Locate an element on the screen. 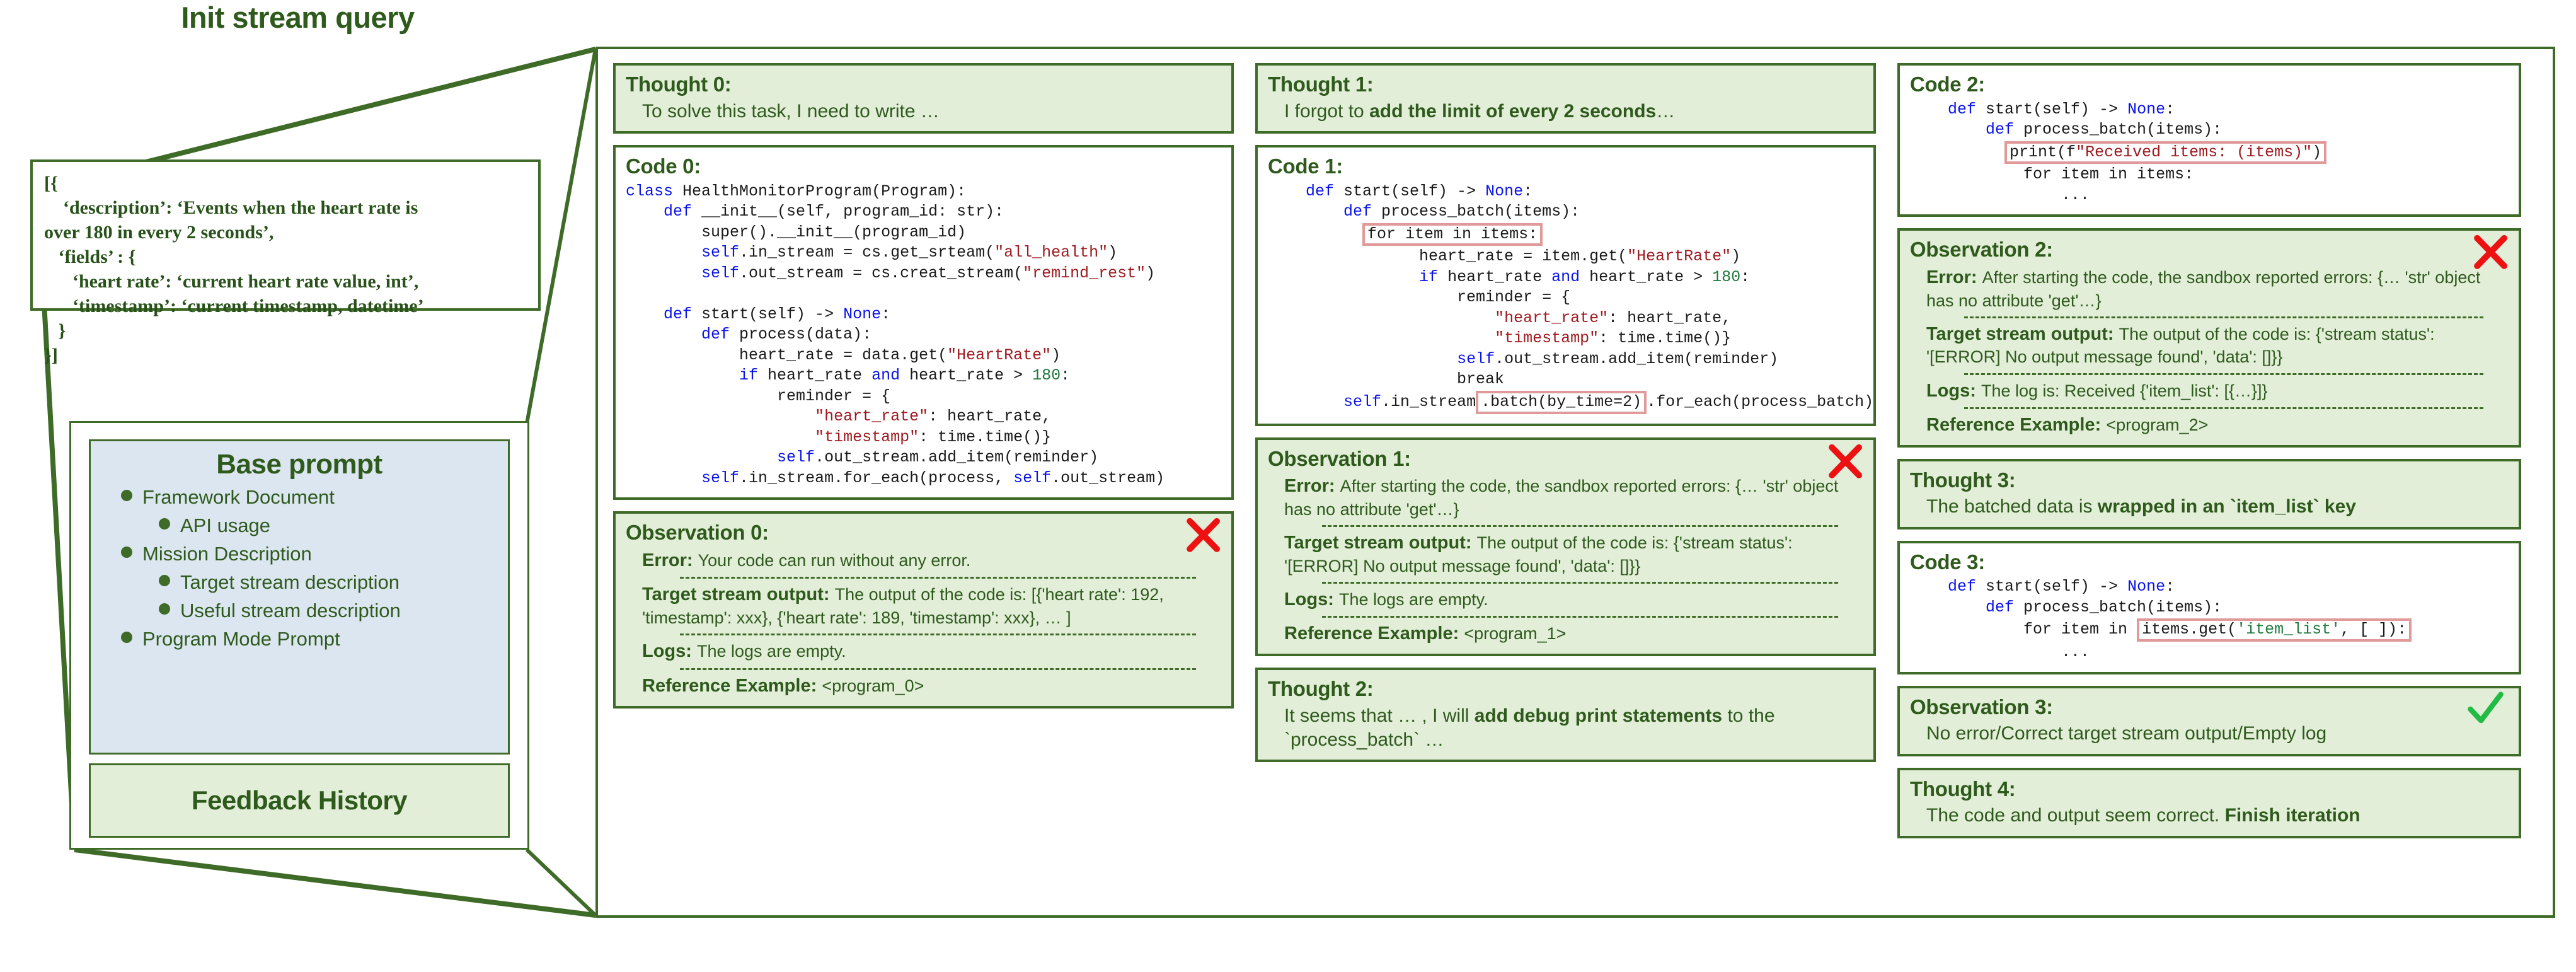 This screenshot has height=972, width=2576. code-text: : is located at coordinates (2170, 109).